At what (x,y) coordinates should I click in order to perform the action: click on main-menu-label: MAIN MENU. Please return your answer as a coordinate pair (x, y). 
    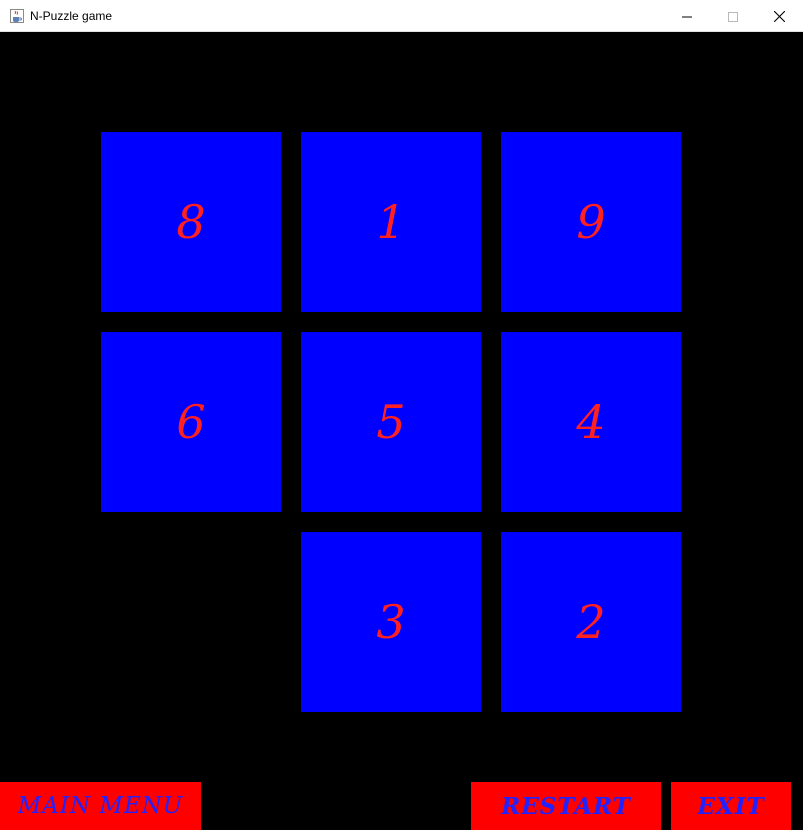
    Looking at the image, I should click on (100, 806).